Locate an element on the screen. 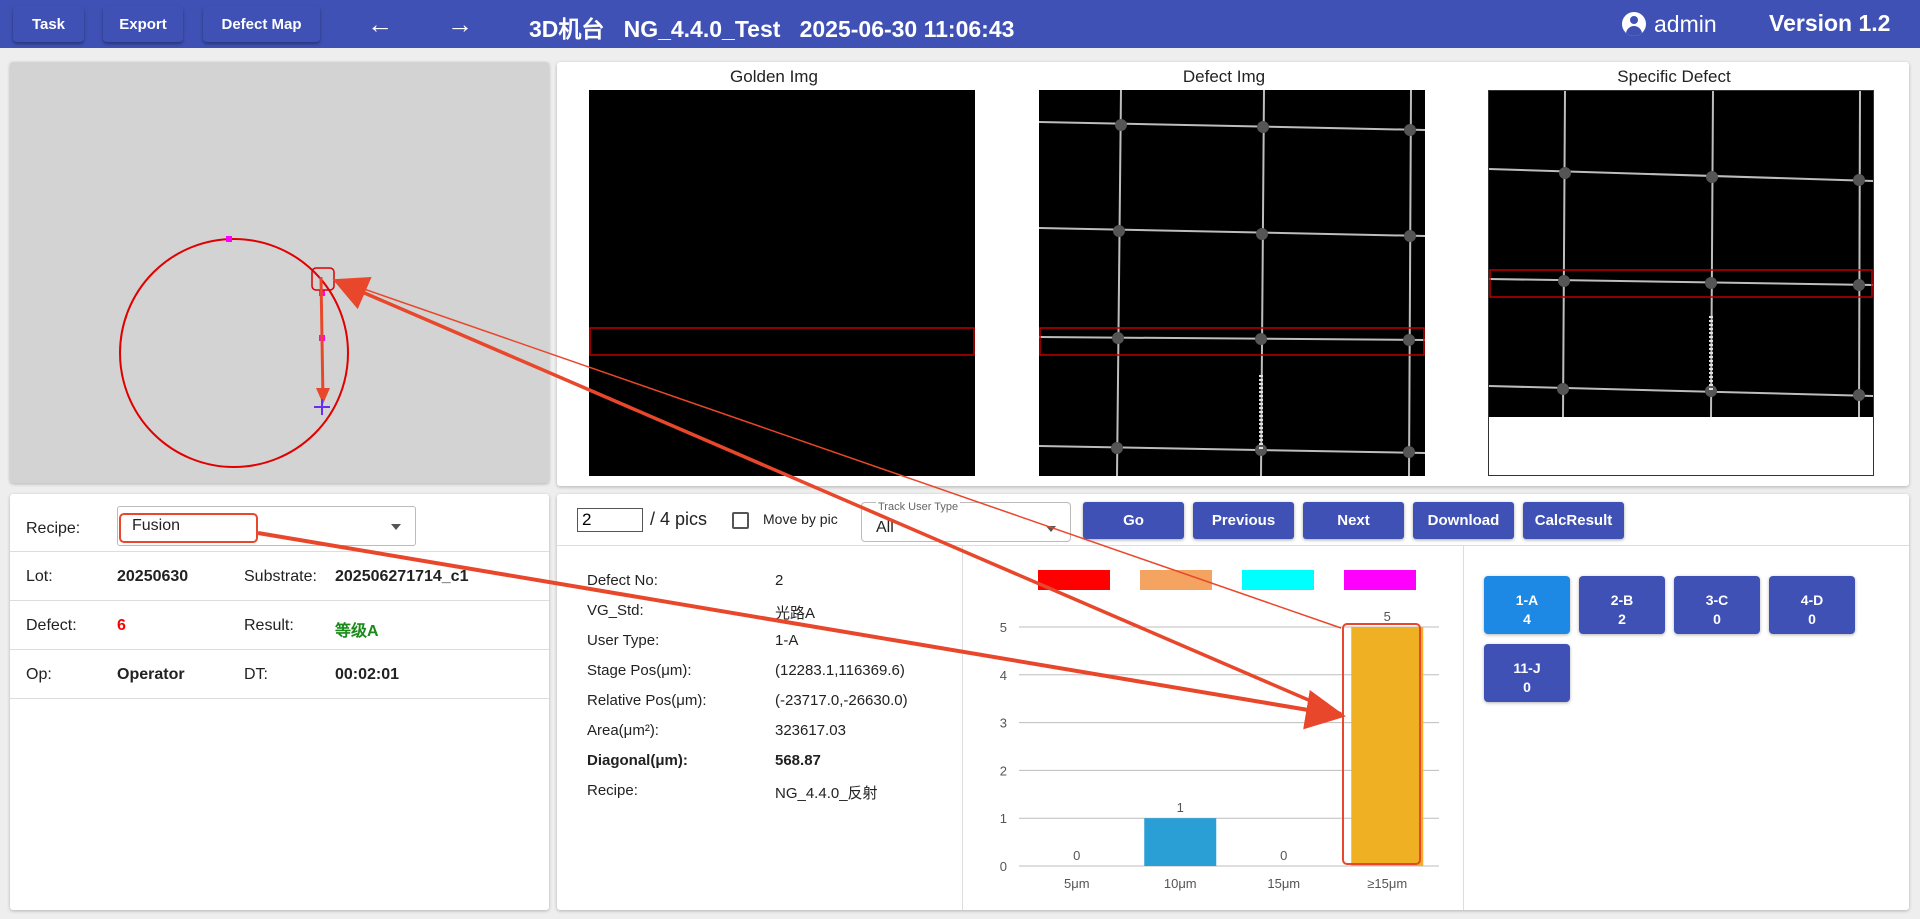 The width and height of the screenshot is (1920, 919). user-type-button-11j: 11-J 0 is located at coordinates (1527, 673).